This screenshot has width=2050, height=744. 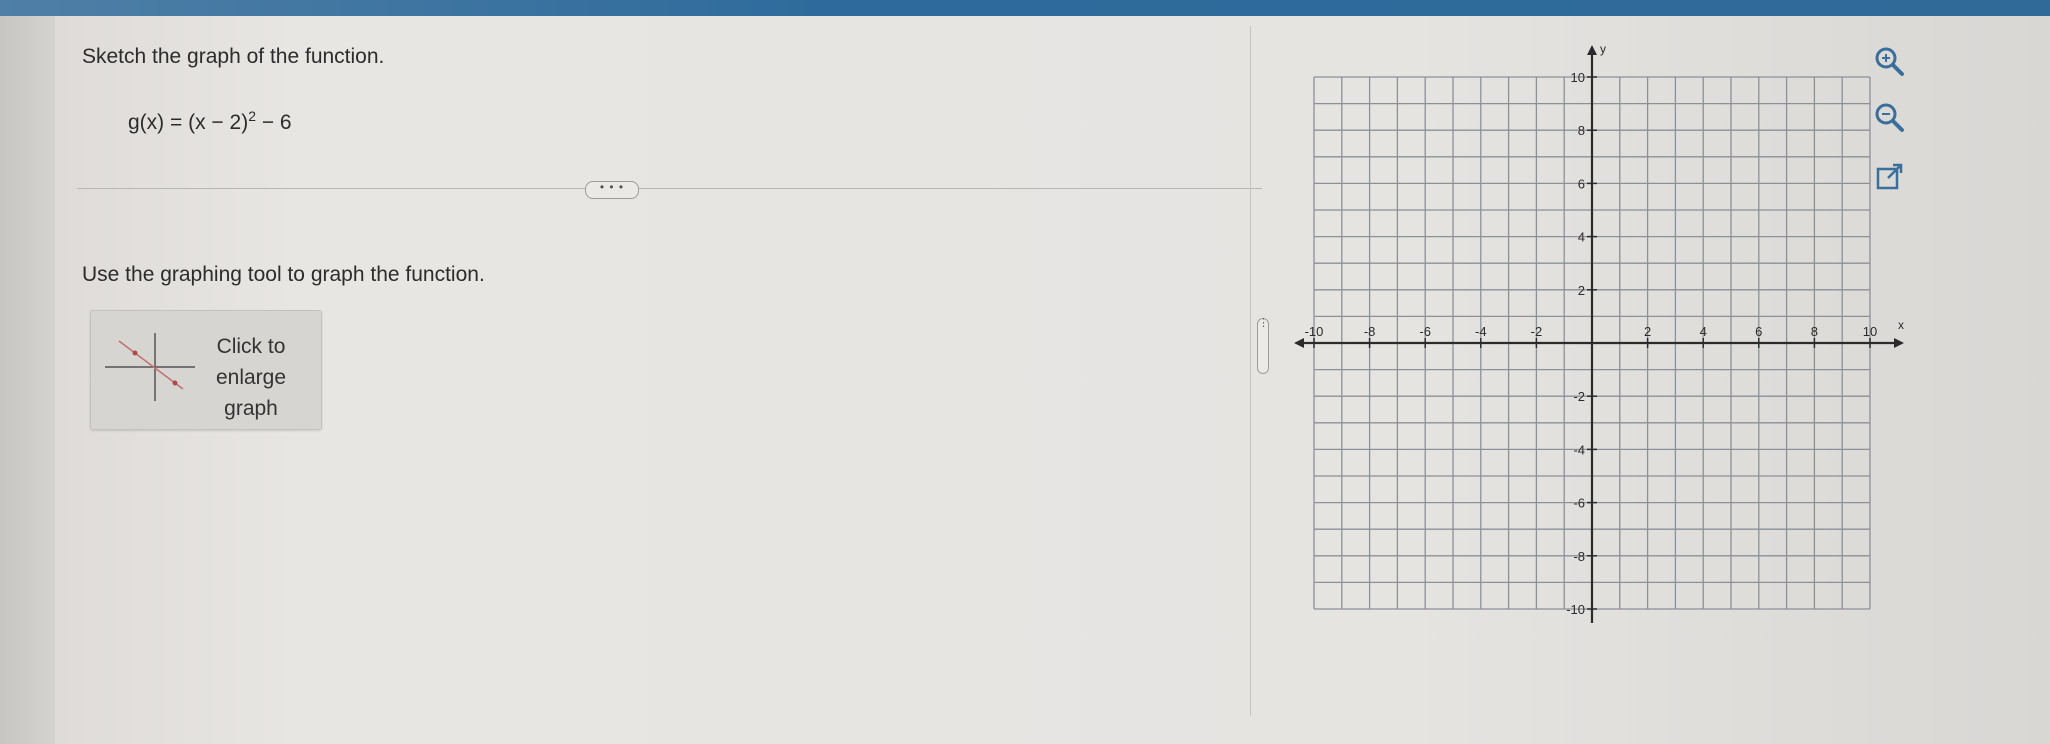 I want to click on popout-icon, so click(x=1889, y=177).